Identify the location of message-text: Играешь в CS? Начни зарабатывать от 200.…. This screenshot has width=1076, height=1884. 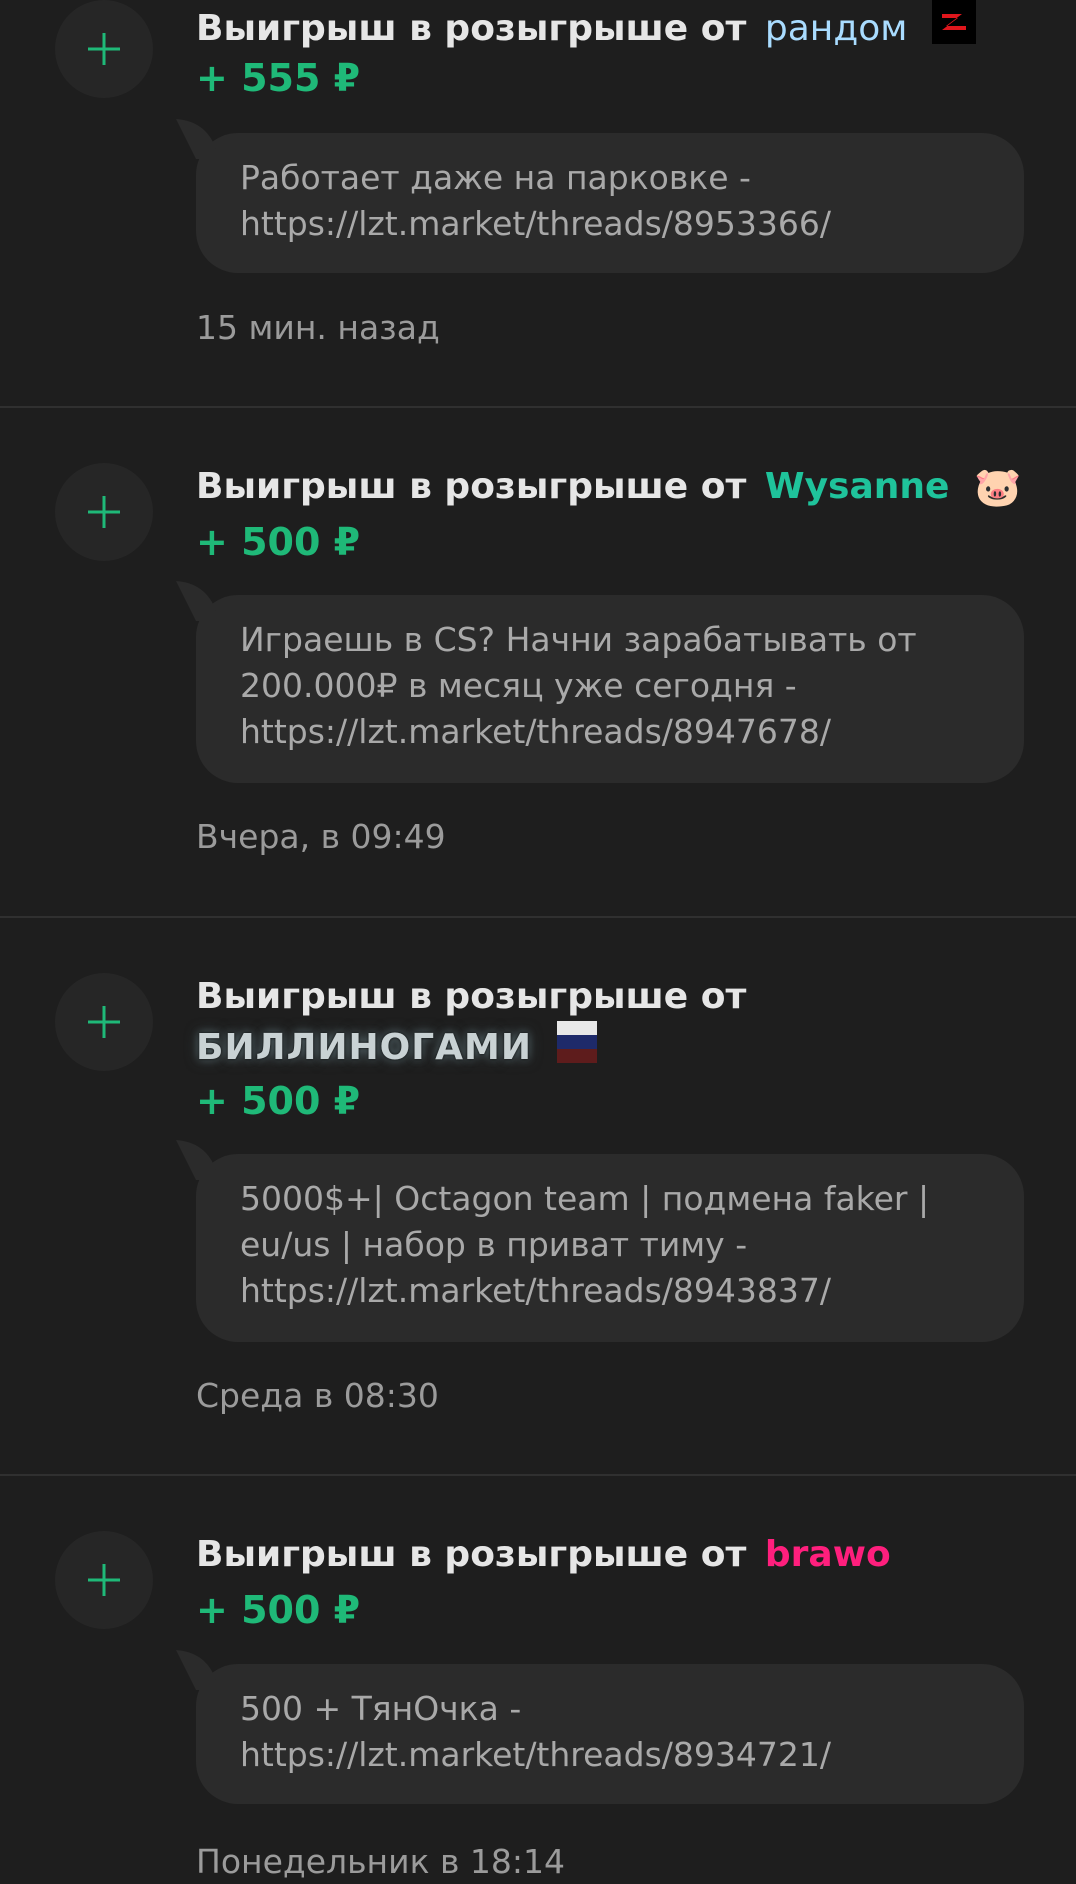
(612, 686).